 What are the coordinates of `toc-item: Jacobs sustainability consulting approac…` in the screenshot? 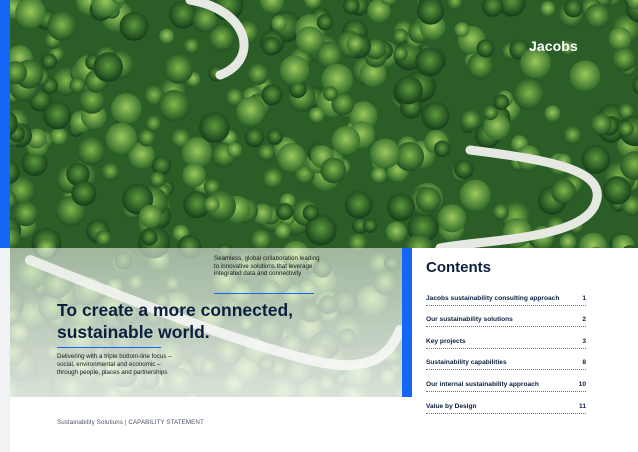 It's located at (506, 295).